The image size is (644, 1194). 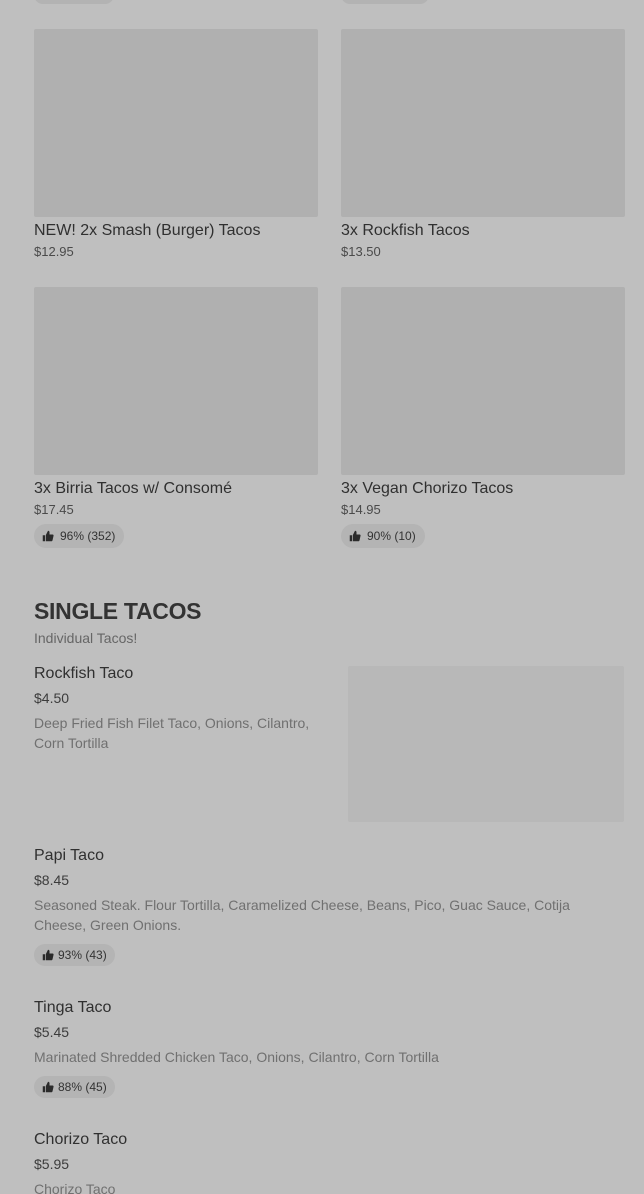 I want to click on menu-card: 3x Vegan Chorizo Tacos $14.95 90% (10), so click(x=483, y=417).